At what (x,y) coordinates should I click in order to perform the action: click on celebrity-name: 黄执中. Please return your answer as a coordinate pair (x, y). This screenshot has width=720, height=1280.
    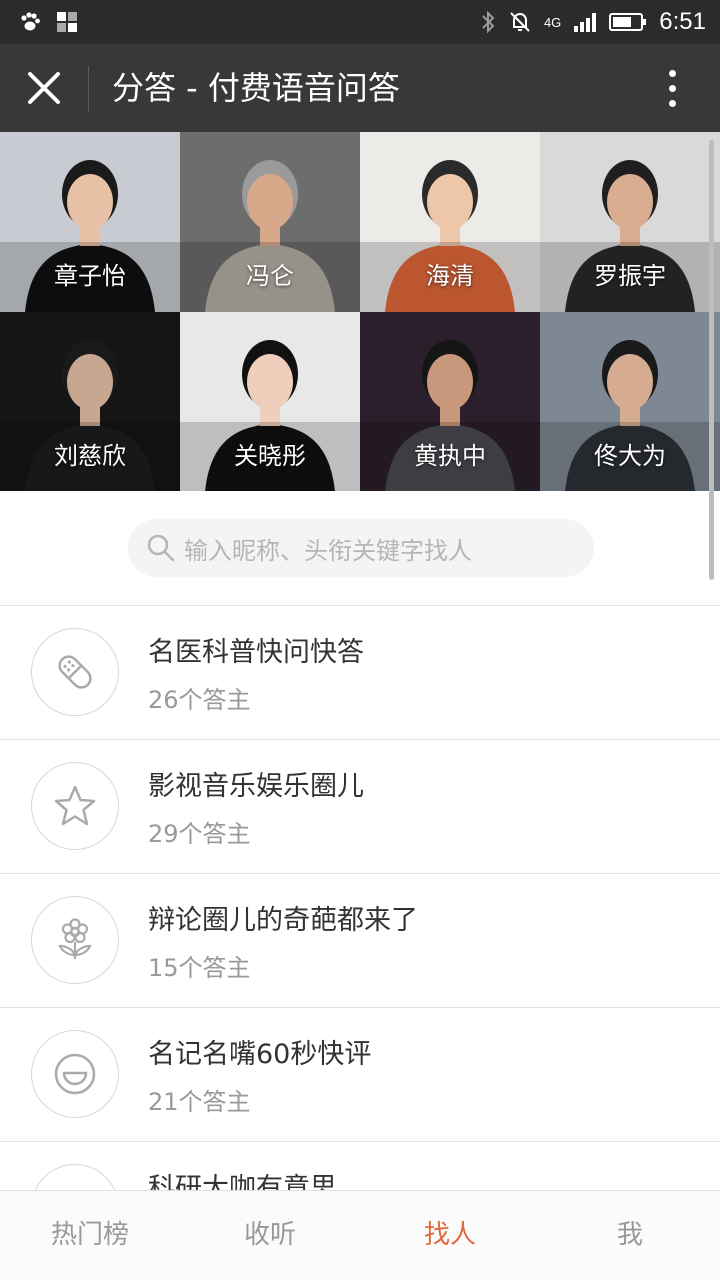
    Looking at the image, I should click on (450, 456).